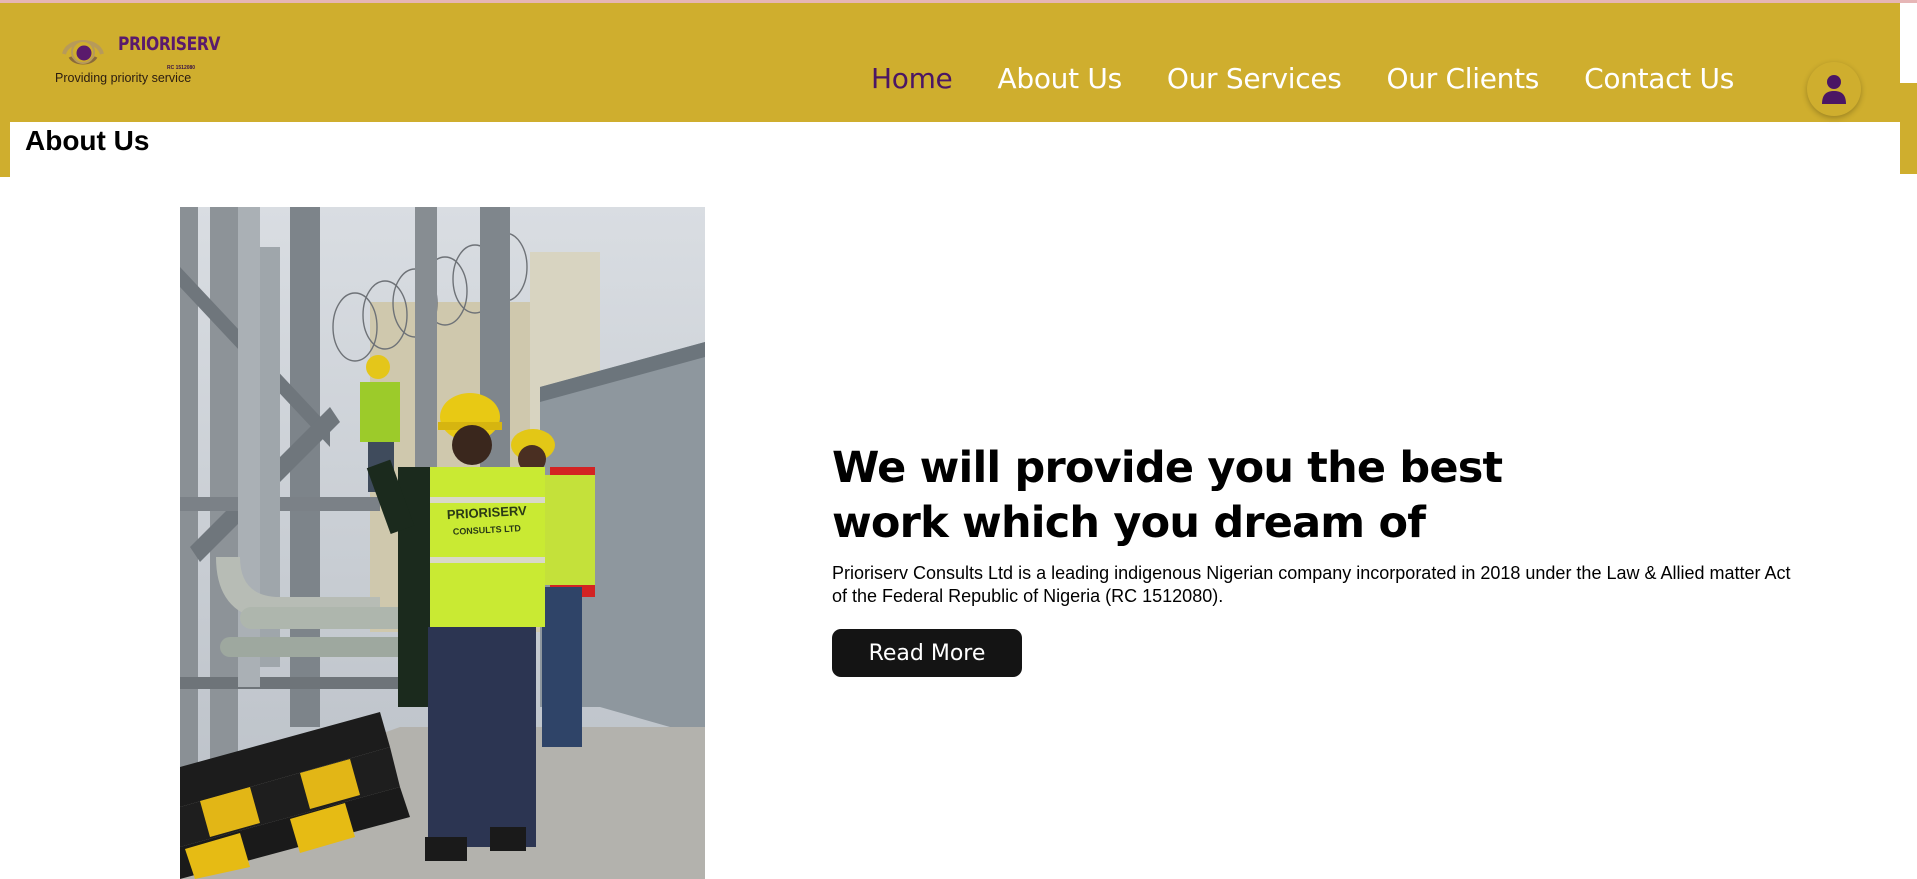  Describe the element at coordinates (1659, 82) in the screenshot. I see `nav-contact-us: Contact Us` at that location.